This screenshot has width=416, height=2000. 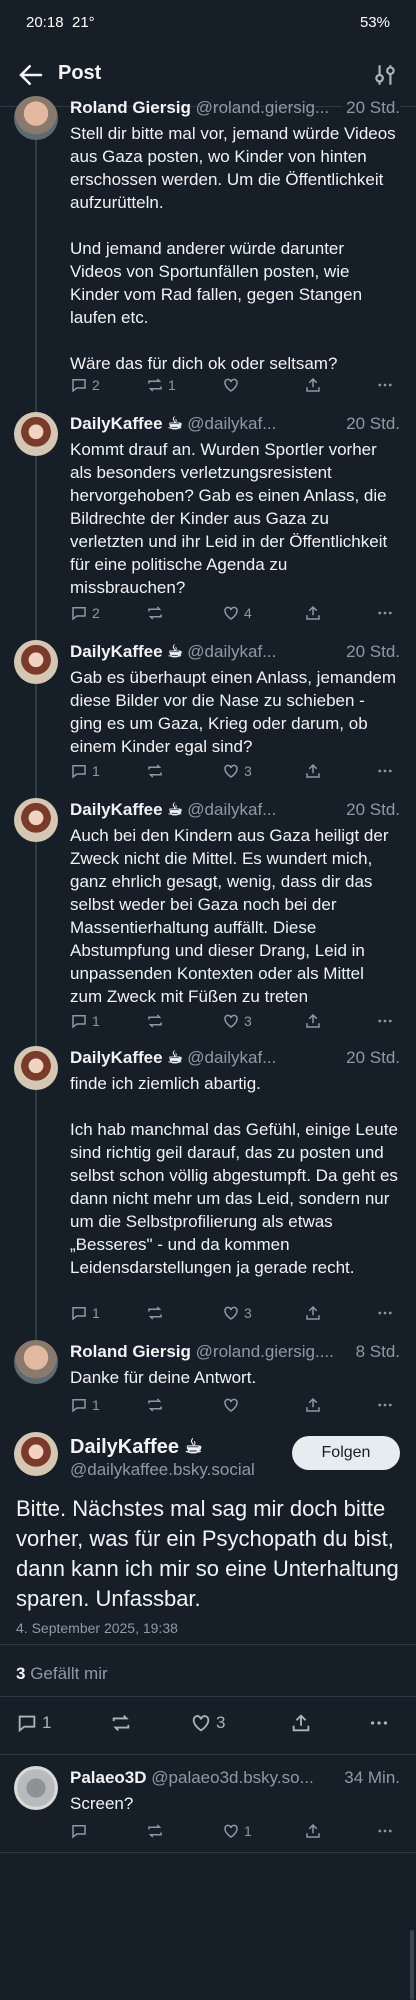 I want to click on reply-count: 1, so click(x=96, y=1405).